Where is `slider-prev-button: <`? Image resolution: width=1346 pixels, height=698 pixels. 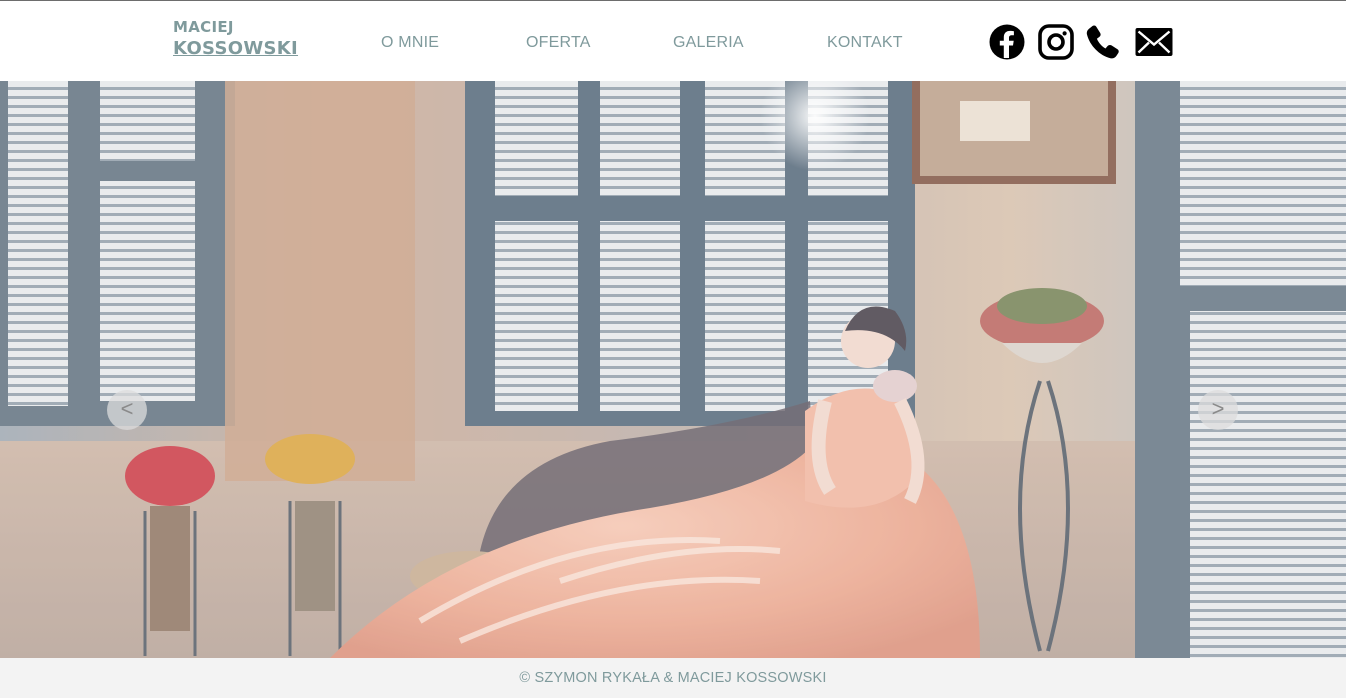 slider-prev-button: < is located at coordinates (127, 410).